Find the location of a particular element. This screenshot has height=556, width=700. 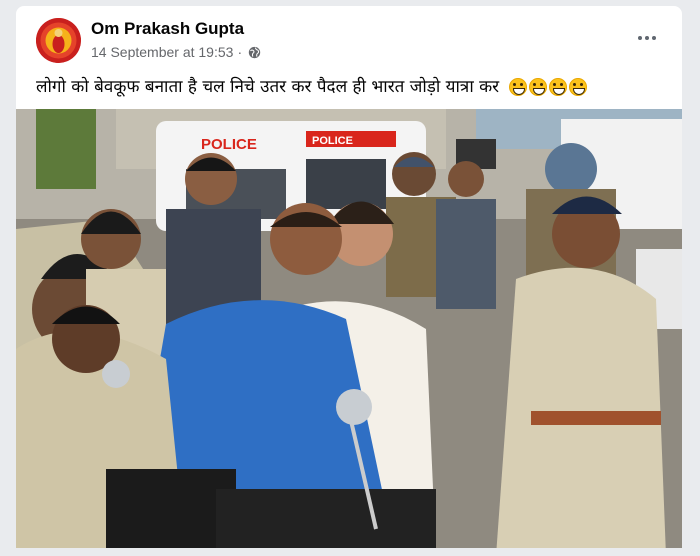

more-options-button is located at coordinates (647, 38).